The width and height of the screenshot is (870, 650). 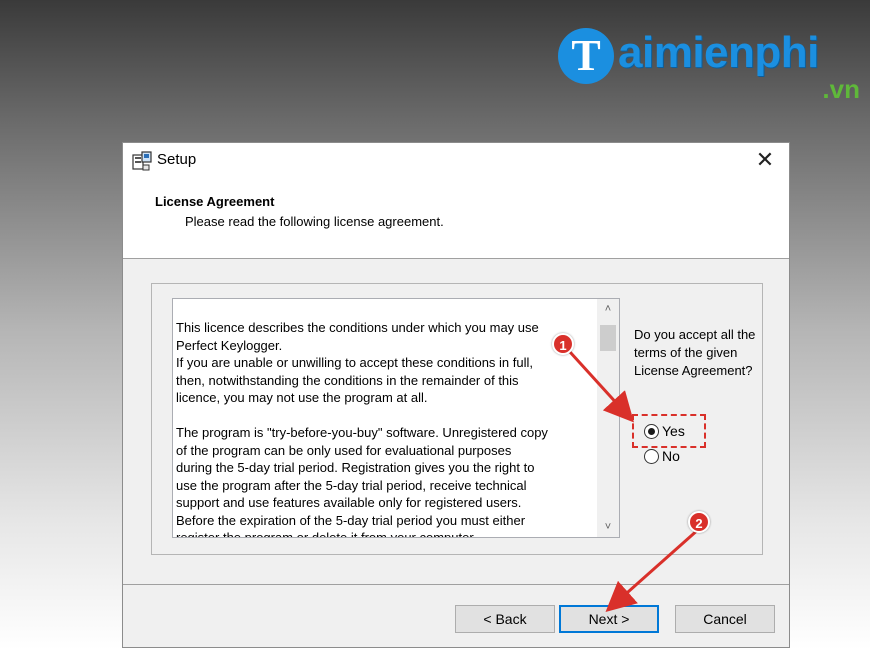 I want to click on radio-yes-label: Yes, so click(x=673, y=431).